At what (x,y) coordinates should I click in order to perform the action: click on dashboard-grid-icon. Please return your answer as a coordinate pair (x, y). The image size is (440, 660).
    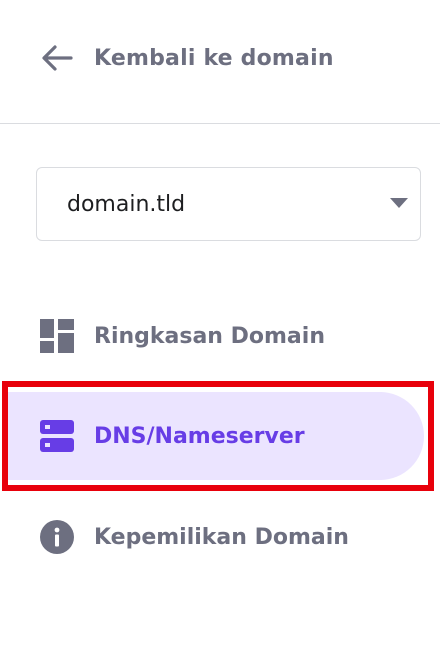
    Looking at the image, I should click on (57, 336).